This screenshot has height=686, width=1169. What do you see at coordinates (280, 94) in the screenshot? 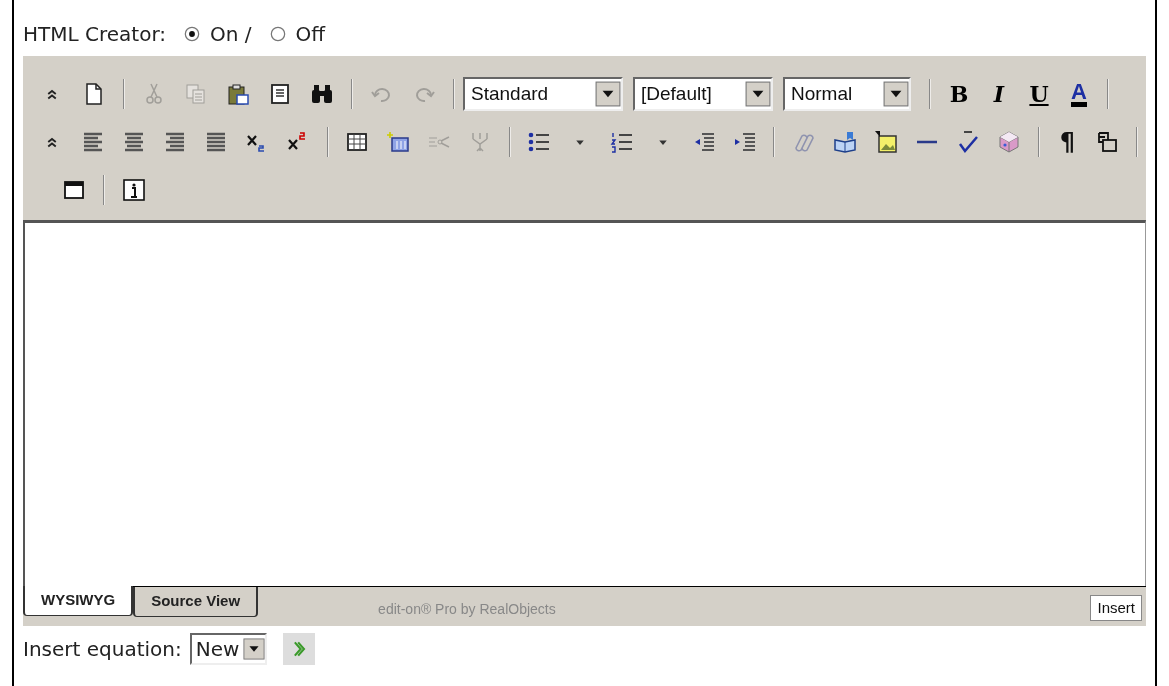
I see `document-icon` at bounding box center [280, 94].